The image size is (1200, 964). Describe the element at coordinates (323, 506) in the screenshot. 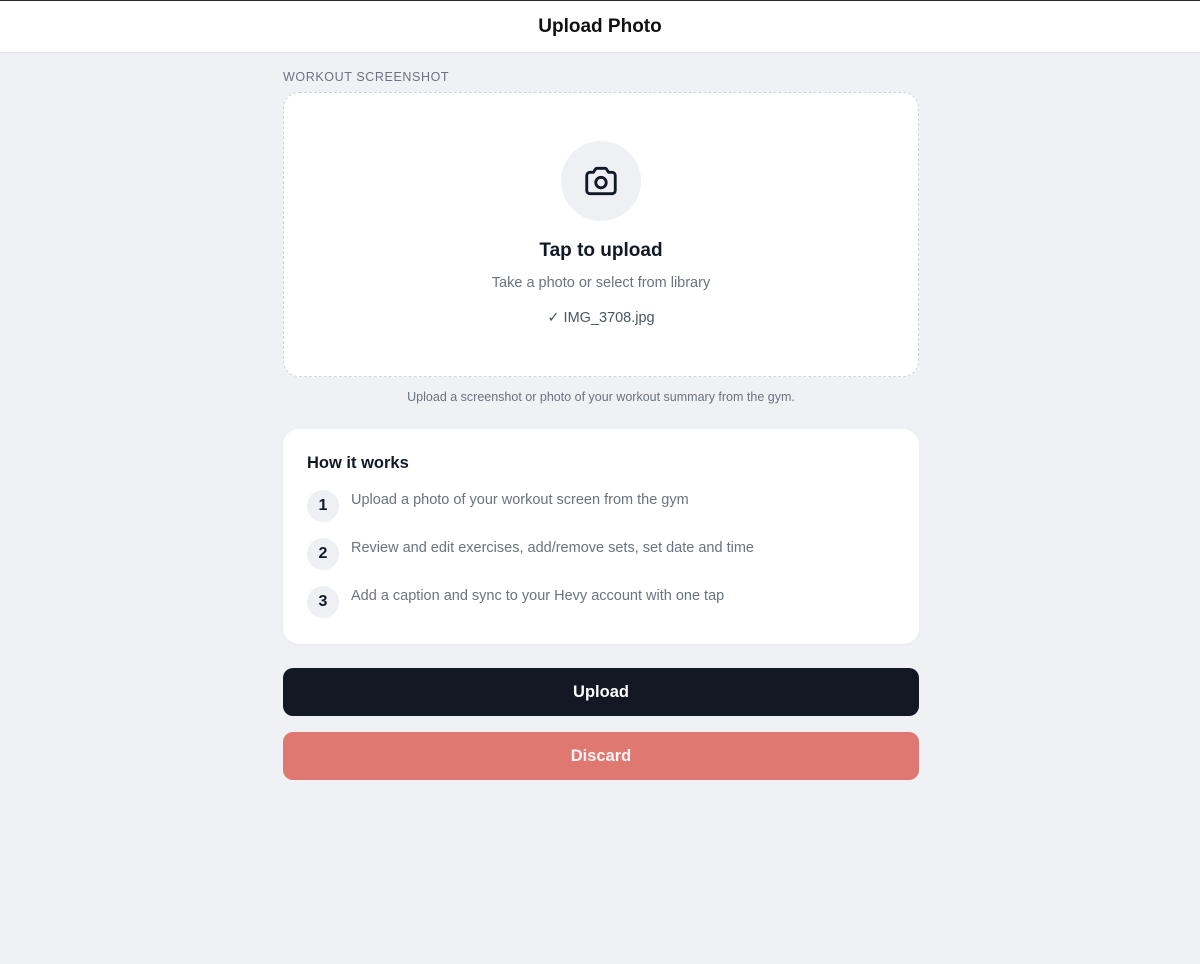

I see `step-number-badge: 1` at that location.